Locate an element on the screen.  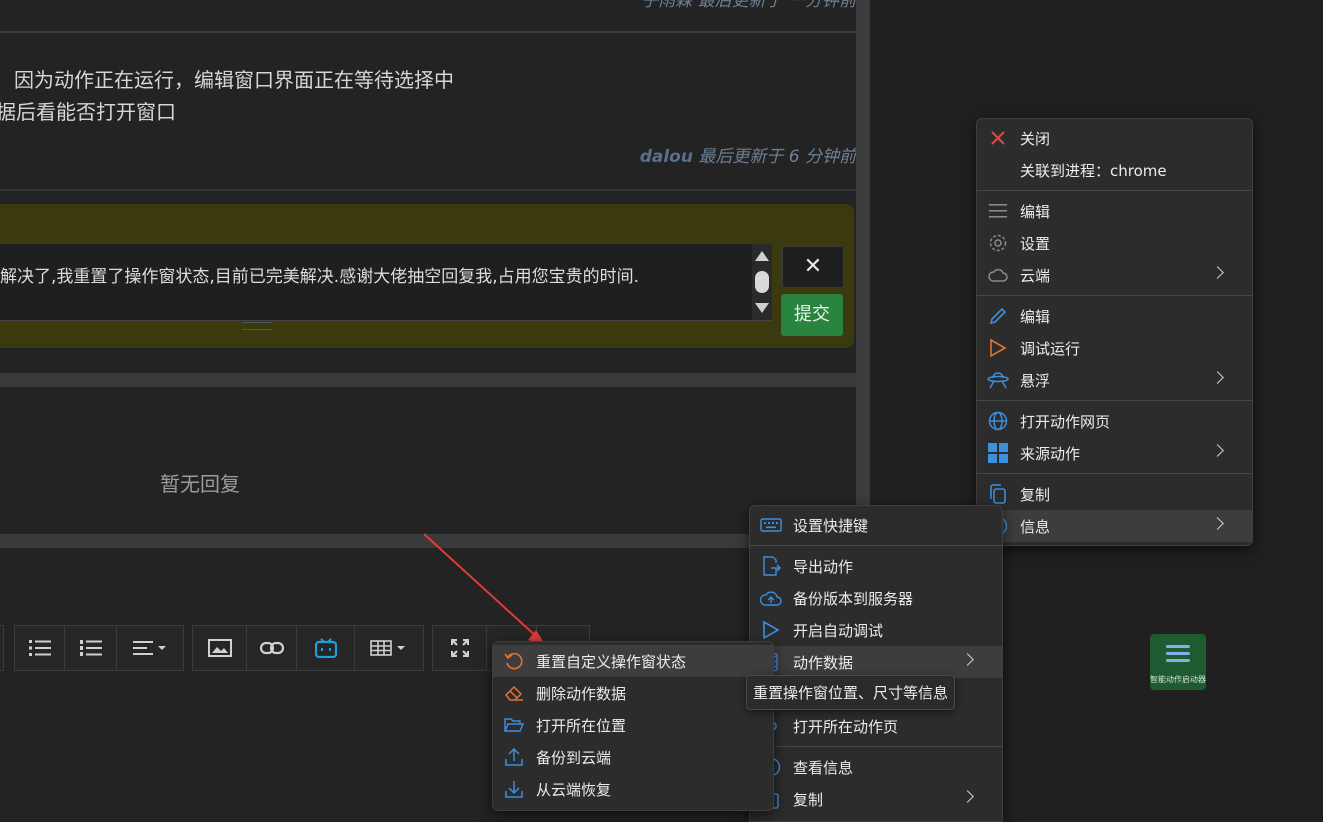
folder-open-icon is located at coordinates (514, 725).